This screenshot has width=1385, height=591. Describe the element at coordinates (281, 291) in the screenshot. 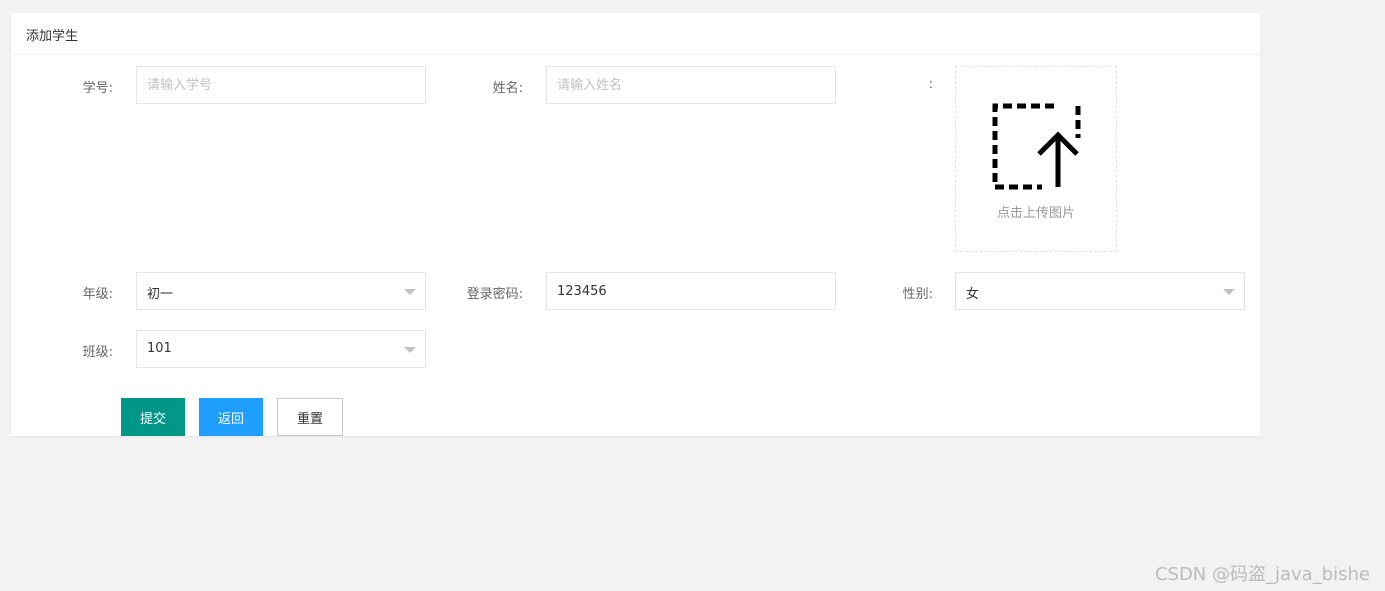

I see `grade-select: 初一` at that location.